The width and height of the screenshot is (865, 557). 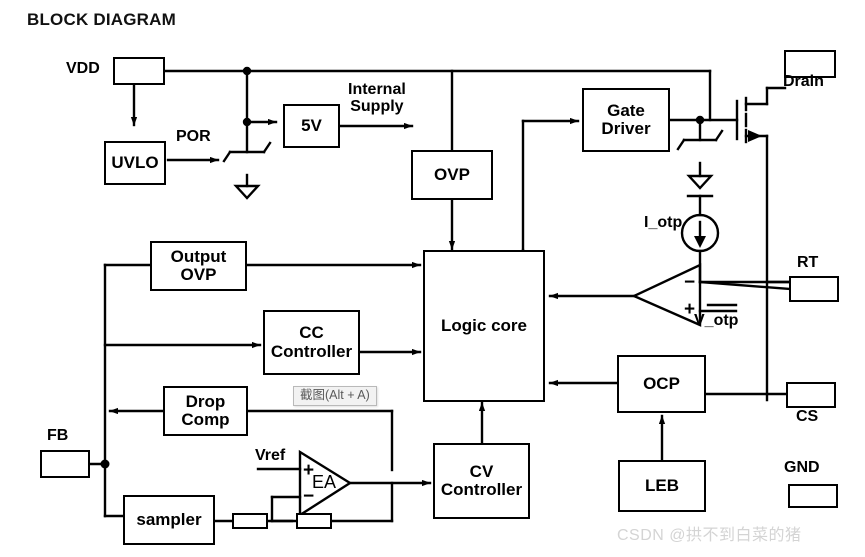 I want to click on pin-label-fb: FB, so click(x=58, y=435).